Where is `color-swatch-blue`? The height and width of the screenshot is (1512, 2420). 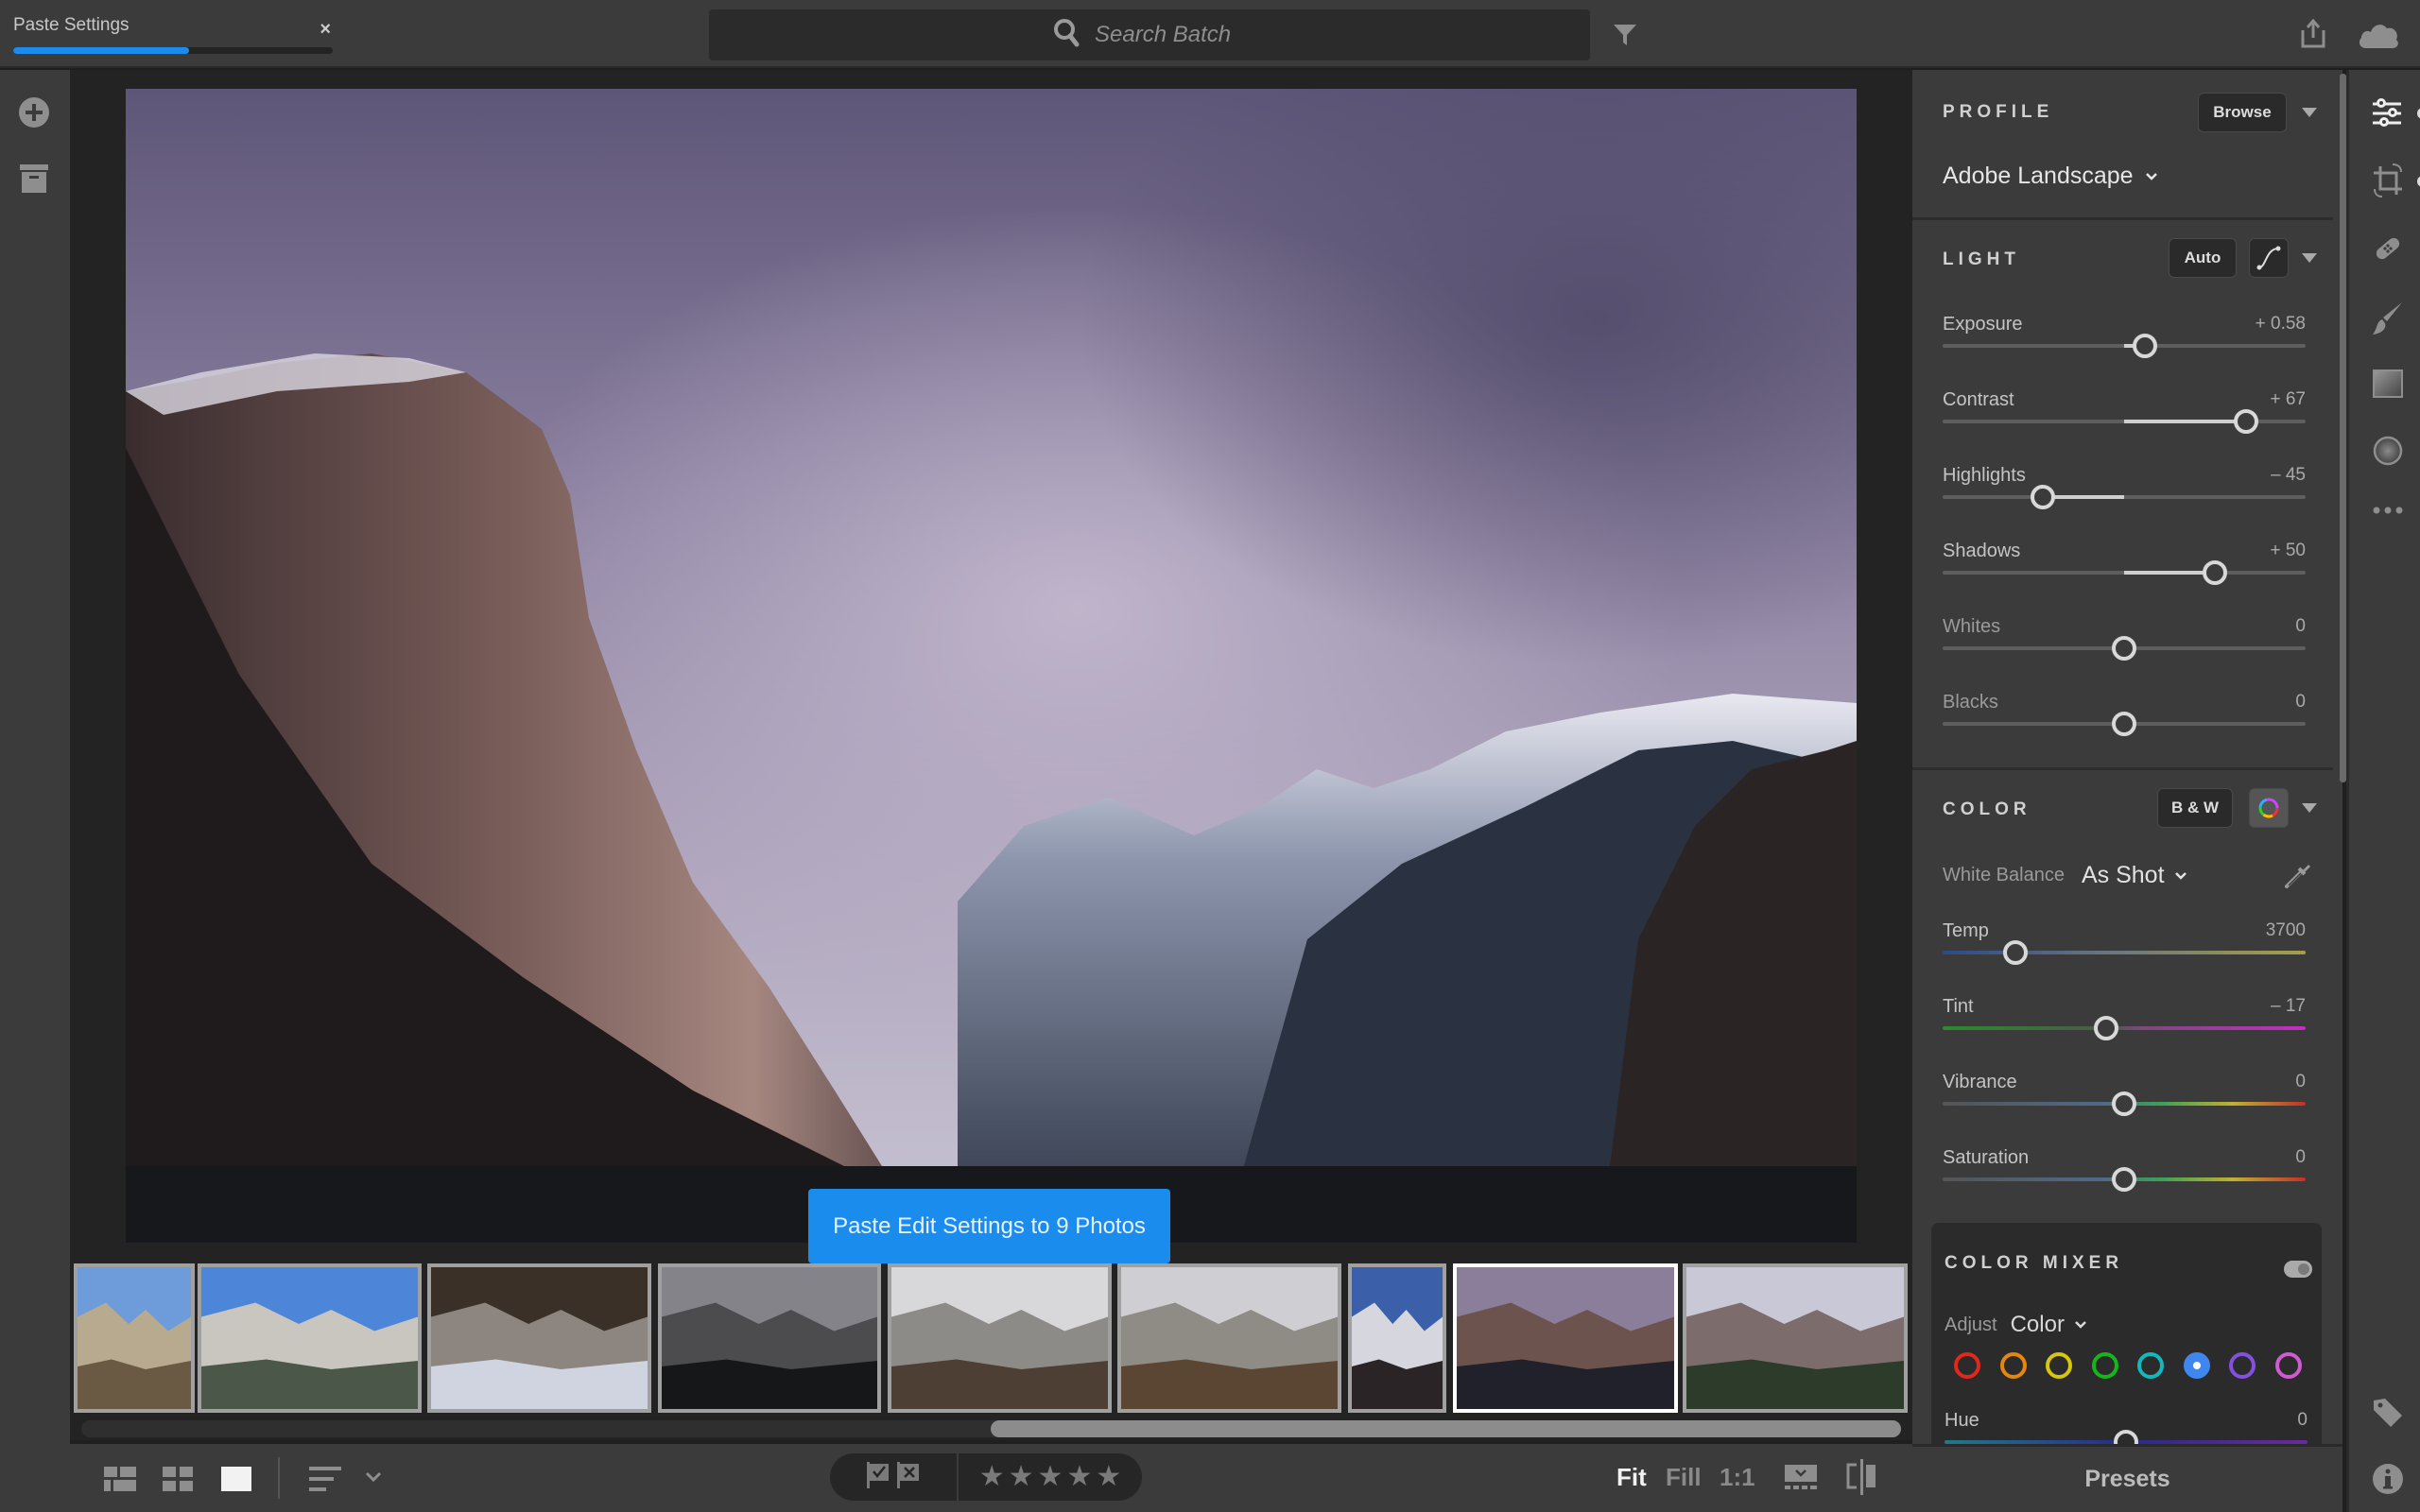 color-swatch-blue is located at coordinates (2196, 1365).